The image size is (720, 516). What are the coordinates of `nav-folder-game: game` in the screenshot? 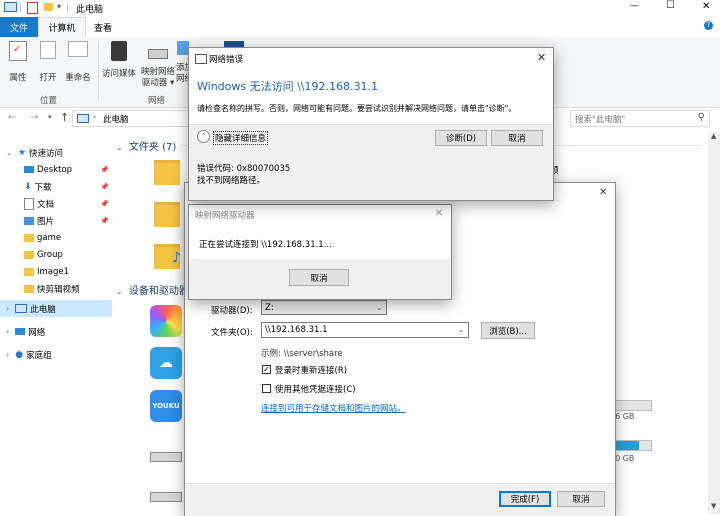 It's located at (30, 237).